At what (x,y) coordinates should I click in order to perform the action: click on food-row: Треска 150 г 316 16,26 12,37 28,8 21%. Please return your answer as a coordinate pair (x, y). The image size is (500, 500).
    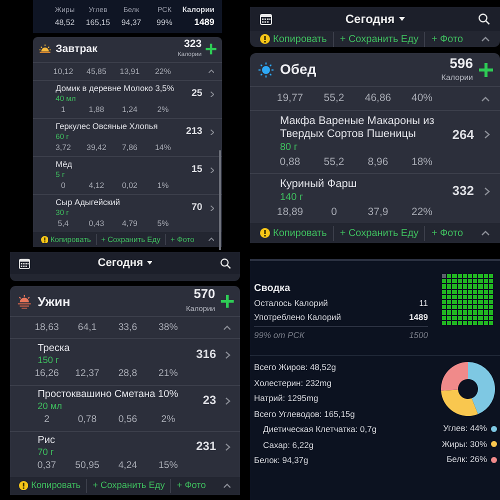
    Looking at the image, I should click on (125, 361).